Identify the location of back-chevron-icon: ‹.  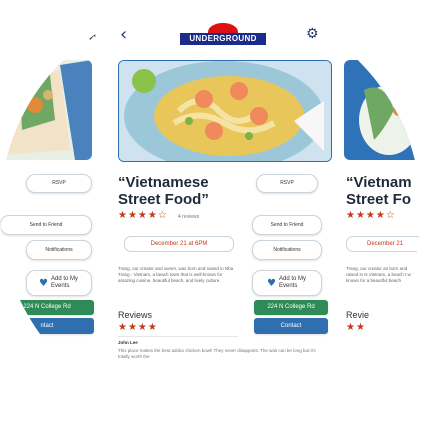
(123, 34).